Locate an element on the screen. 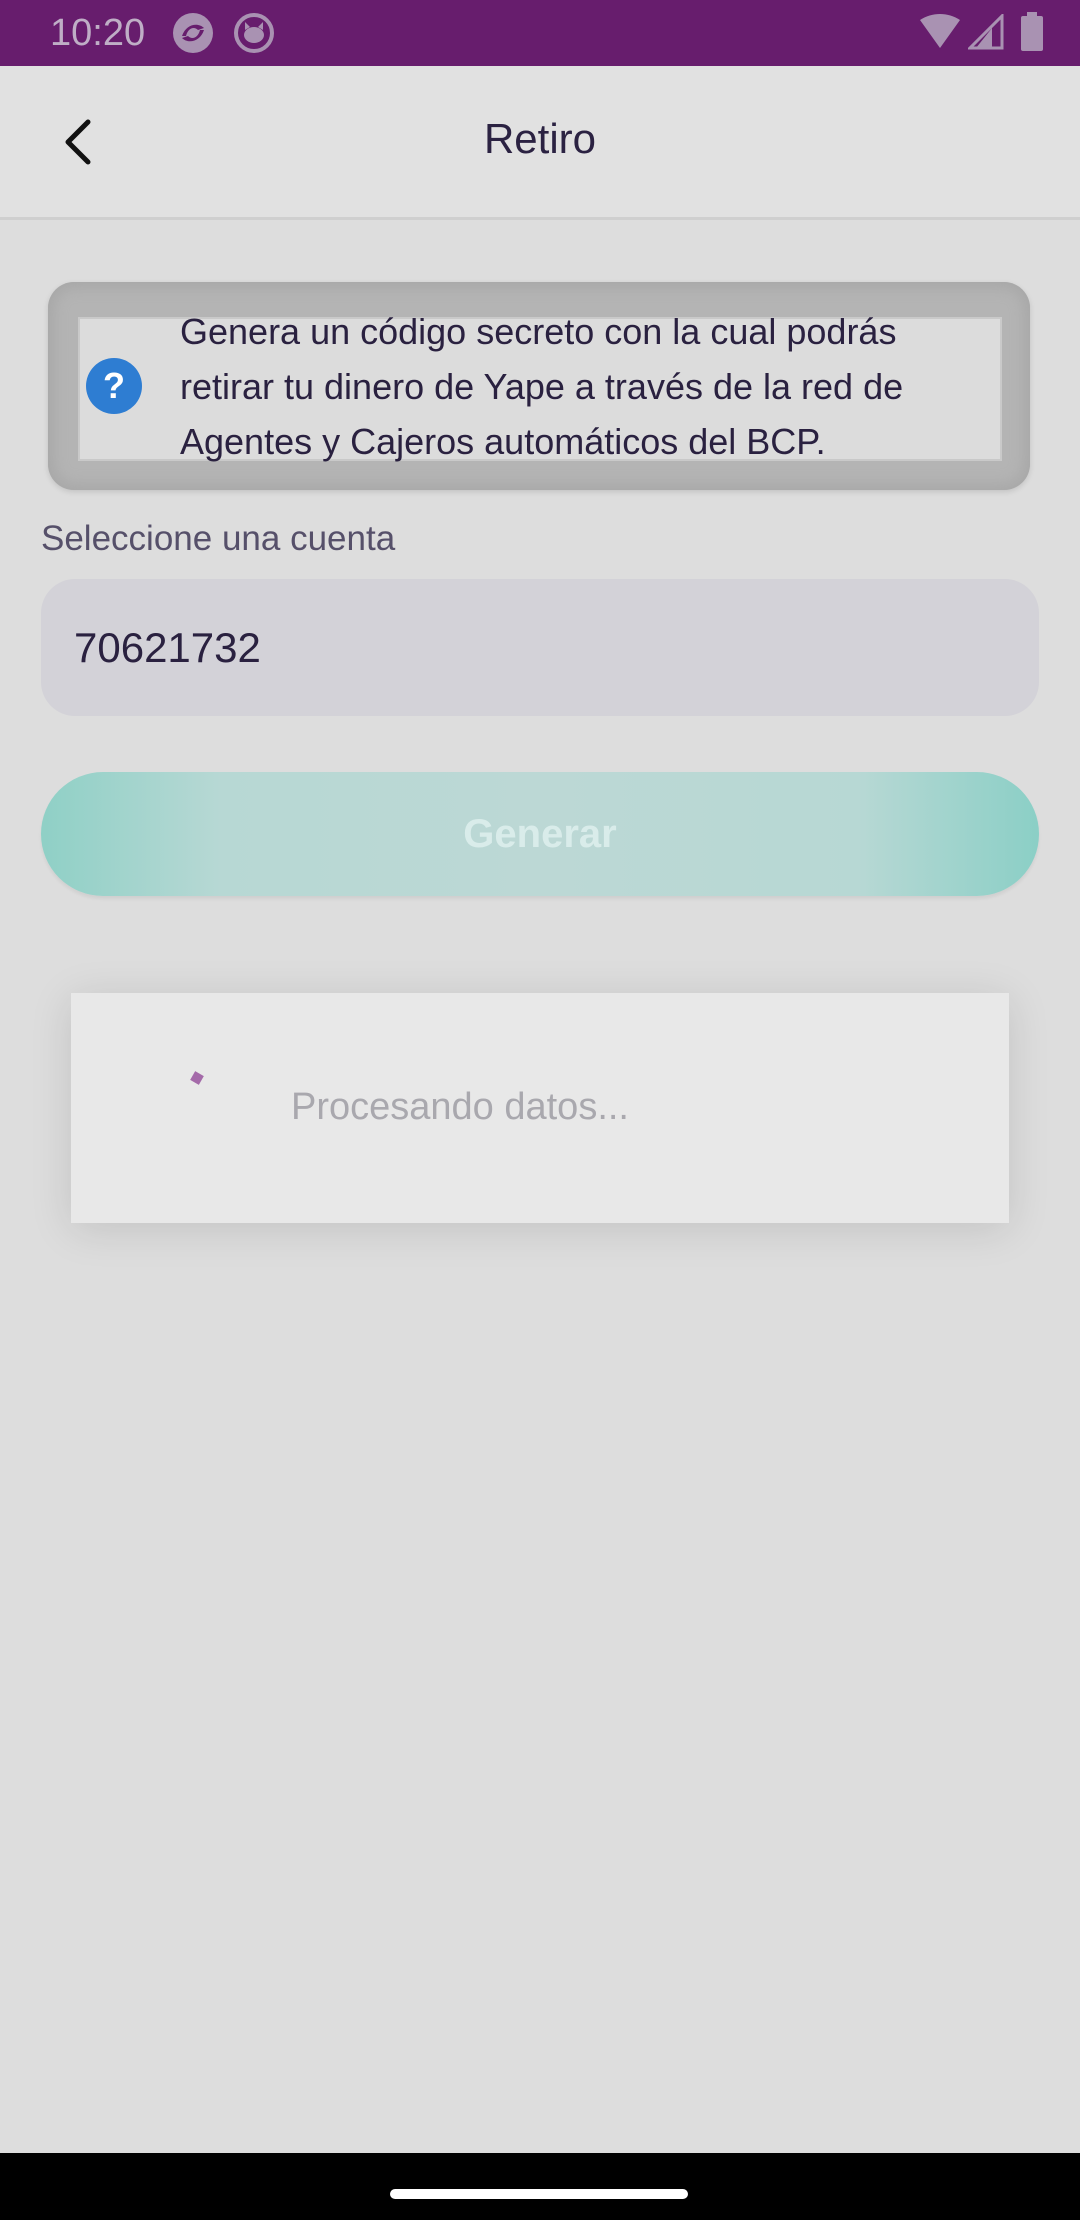 The height and width of the screenshot is (2220, 1080). app-bar: Retiro is located at coordinates (540, 143).